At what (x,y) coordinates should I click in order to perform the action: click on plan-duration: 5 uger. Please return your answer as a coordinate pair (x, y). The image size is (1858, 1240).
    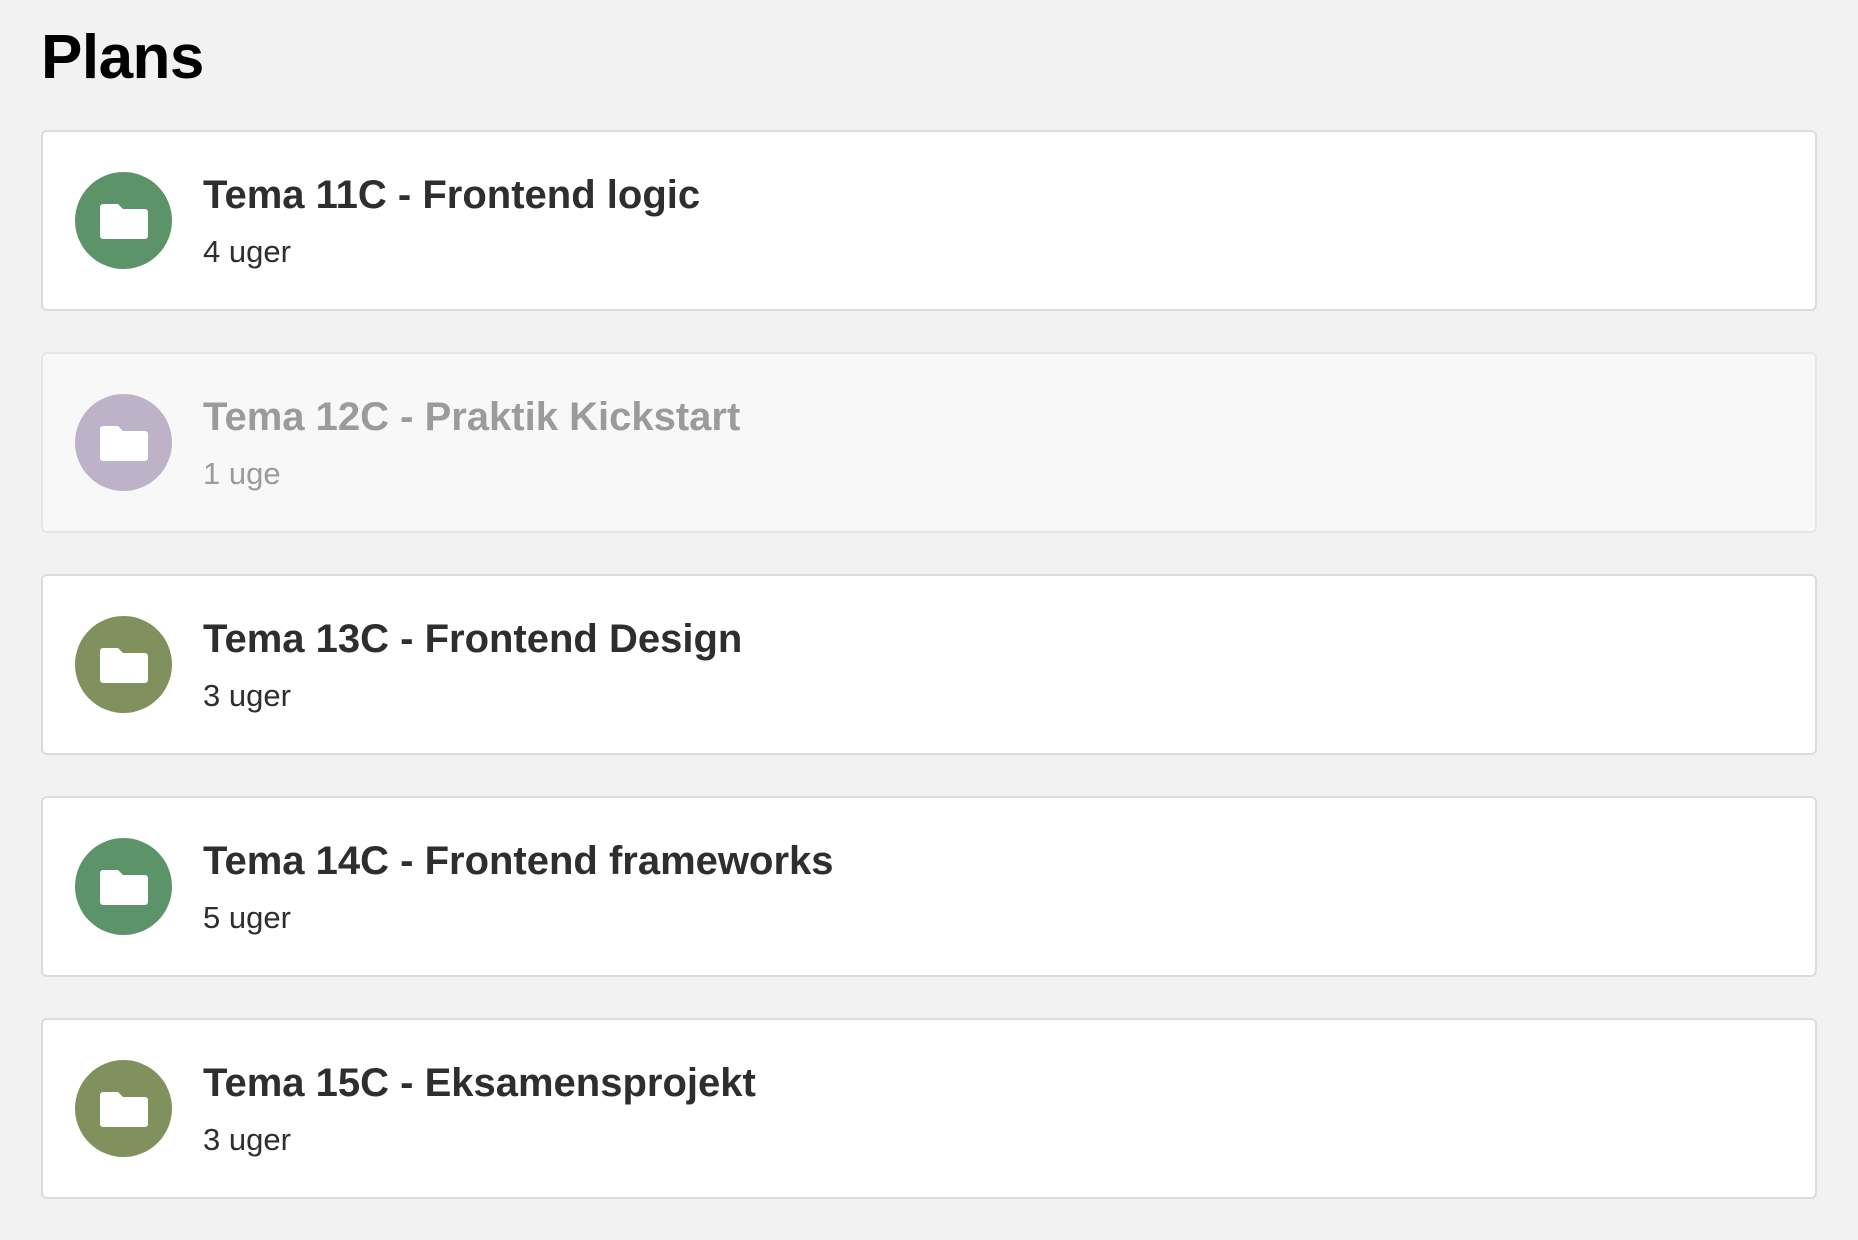
    Looking at the image, I should click on (247, 917).